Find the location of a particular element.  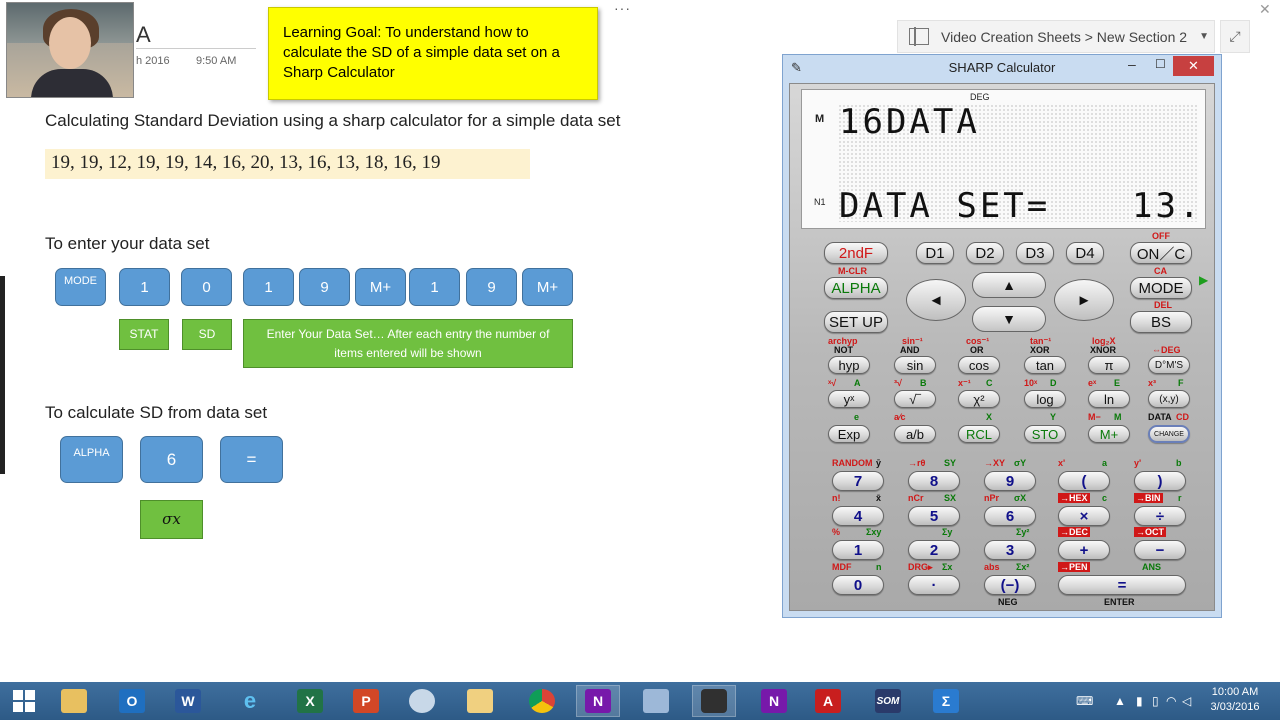

excel-icon: X is located at coordinates (310, 701).